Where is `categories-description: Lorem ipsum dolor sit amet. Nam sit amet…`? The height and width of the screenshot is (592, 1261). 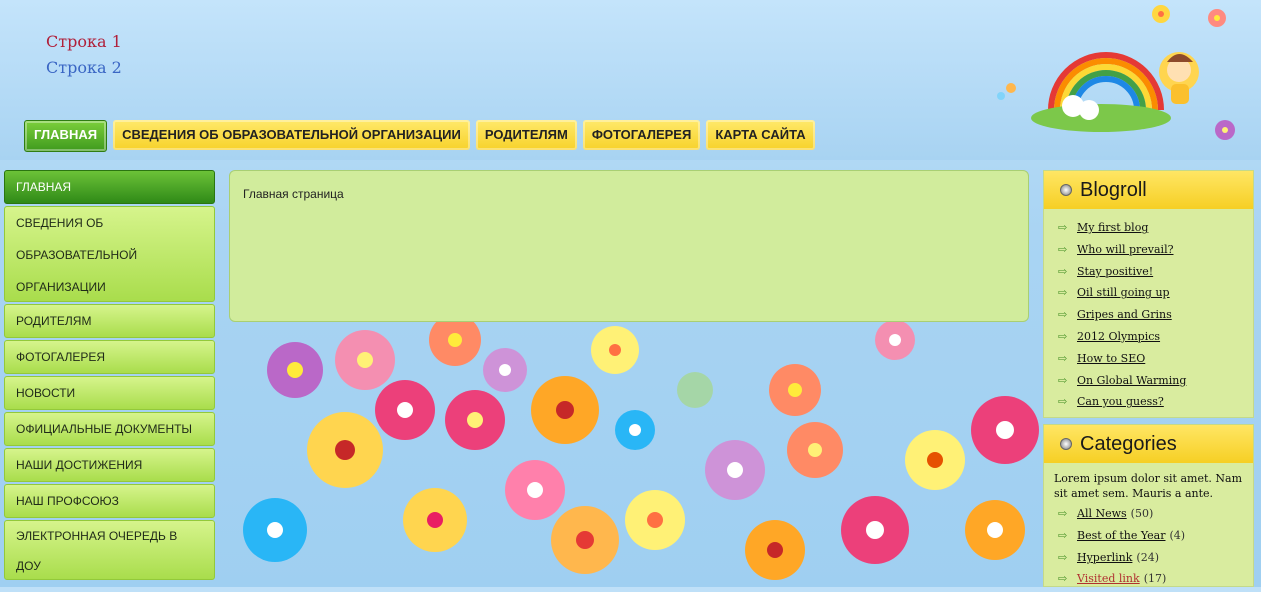
categories-description: Lorem ipsum dolor sit amet. Nam sit amet… is located at coordinates (1148, 486).